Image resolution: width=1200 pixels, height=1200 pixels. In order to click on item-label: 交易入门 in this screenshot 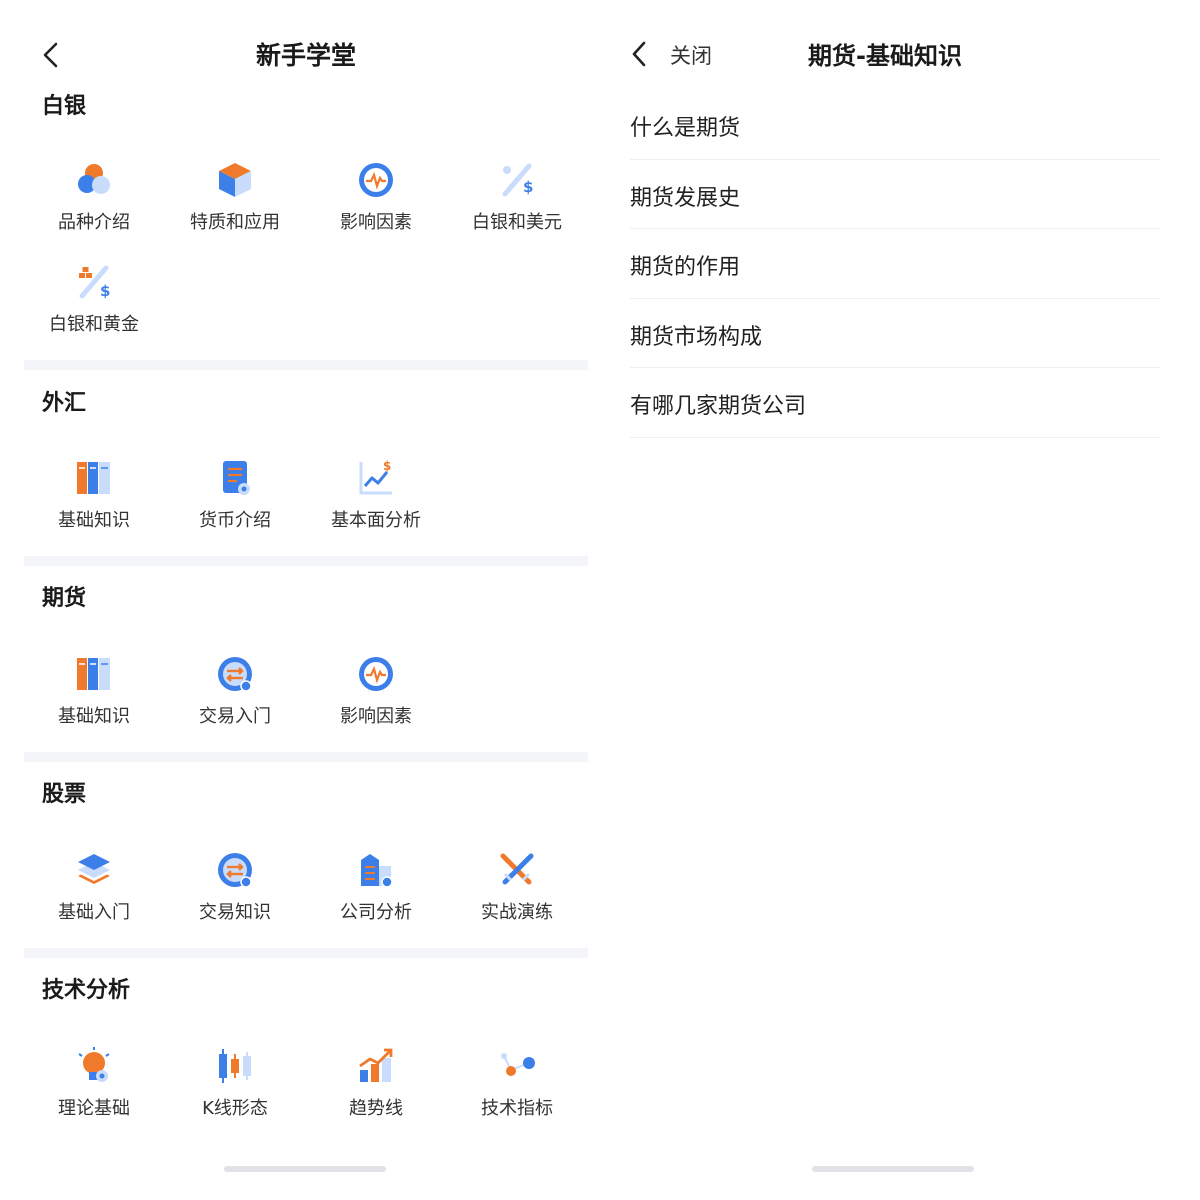, I will do `click(235, 716)`.